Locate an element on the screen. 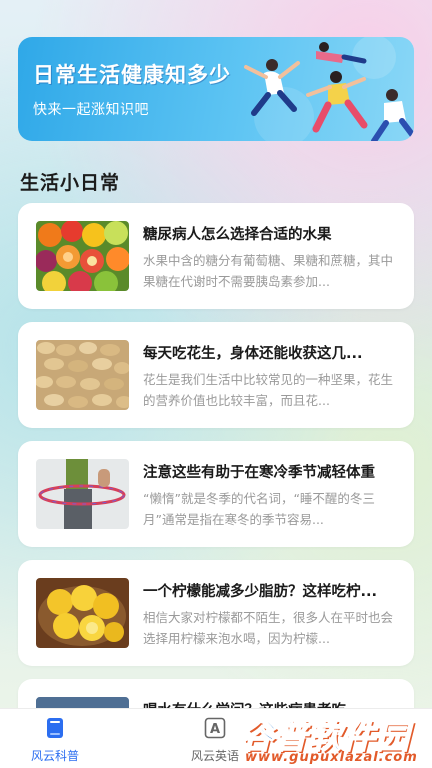 The height and width of the screenshot is (768, 432). article-title: 糖尿病人怎么选择合适的水果 is located at coordinates (237, 235).